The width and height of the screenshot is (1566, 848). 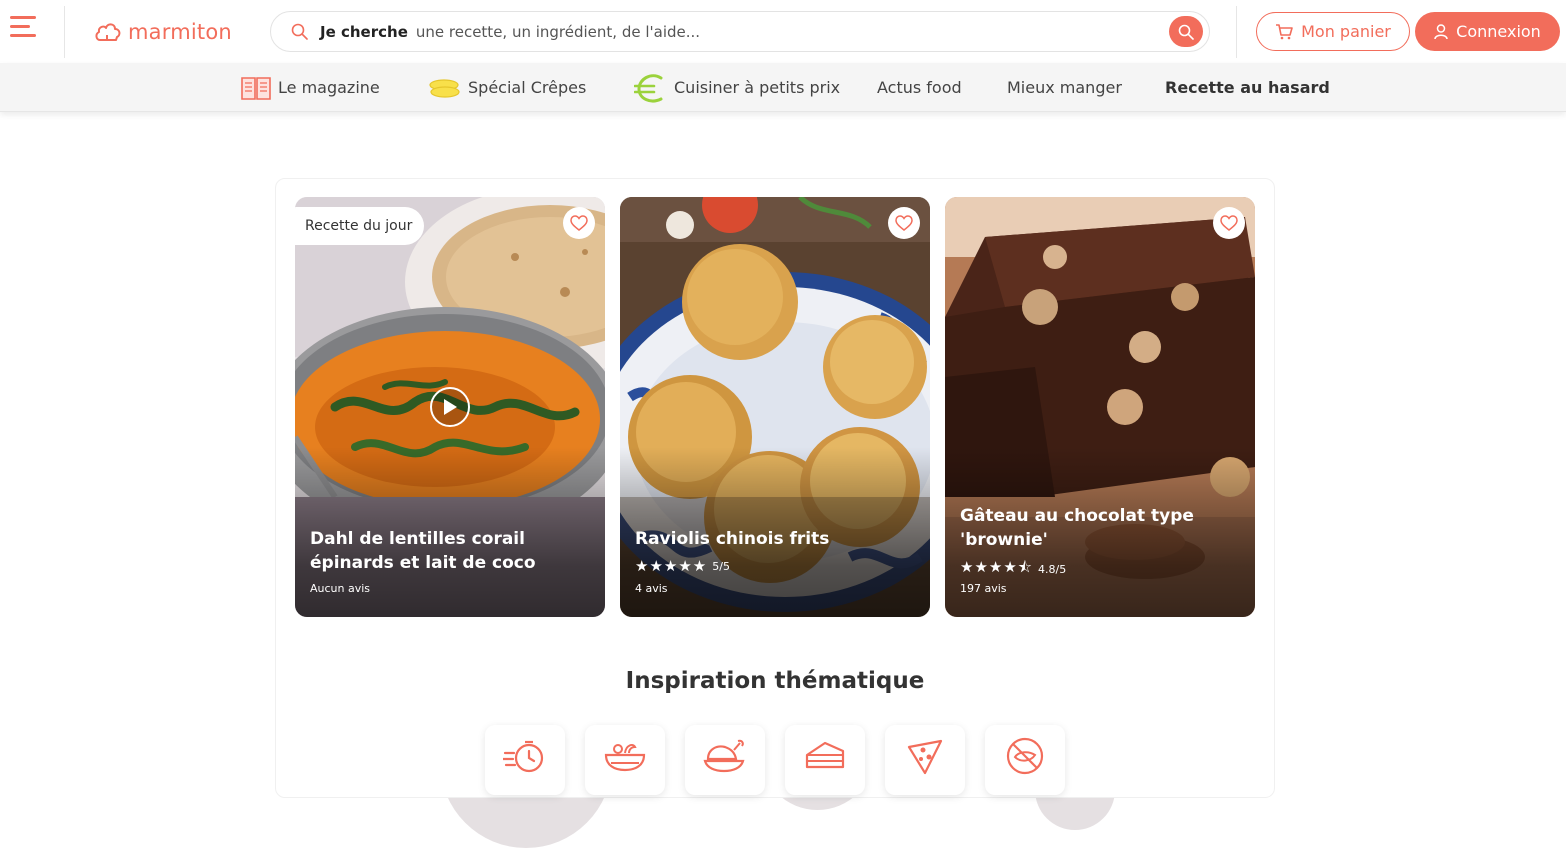 I want to click on theme-card-quick, so click(x=525, y=760).